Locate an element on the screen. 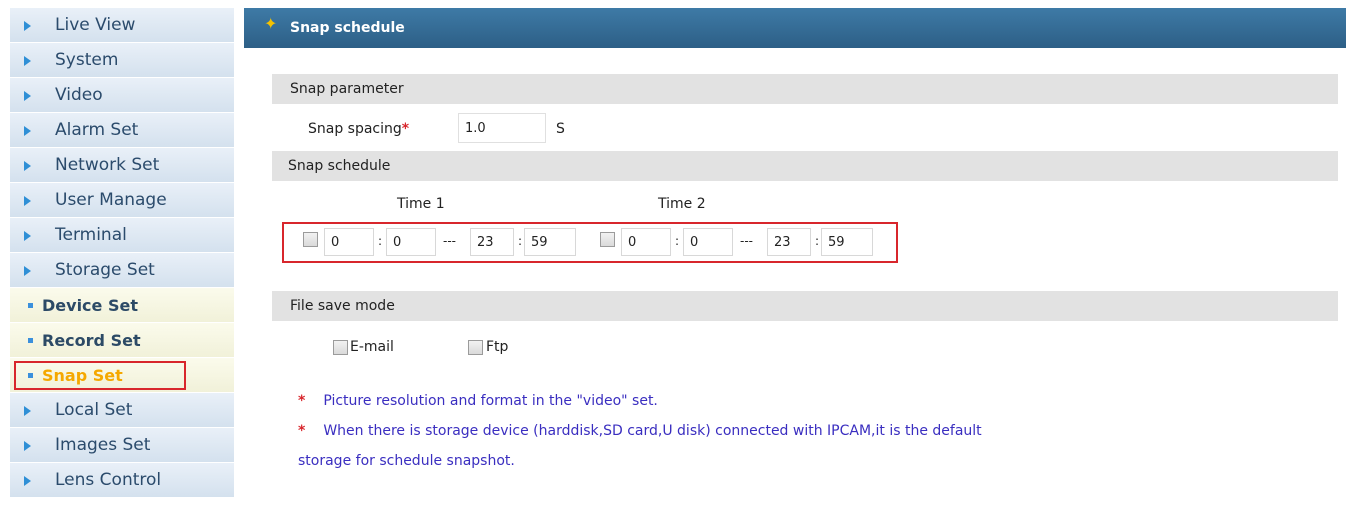  sidebar-item-label: Lens Control is located at coordinates (108, 480).